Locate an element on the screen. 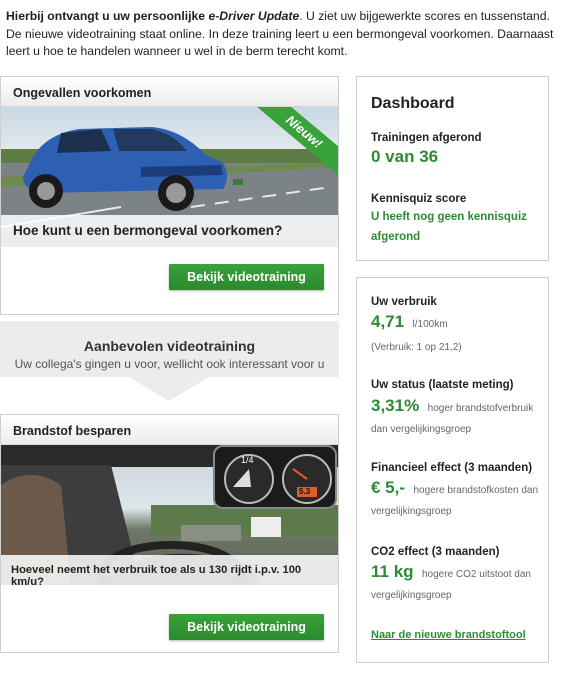  card-title: Ongevallen voorkomen is located at coordinates (169, 92).